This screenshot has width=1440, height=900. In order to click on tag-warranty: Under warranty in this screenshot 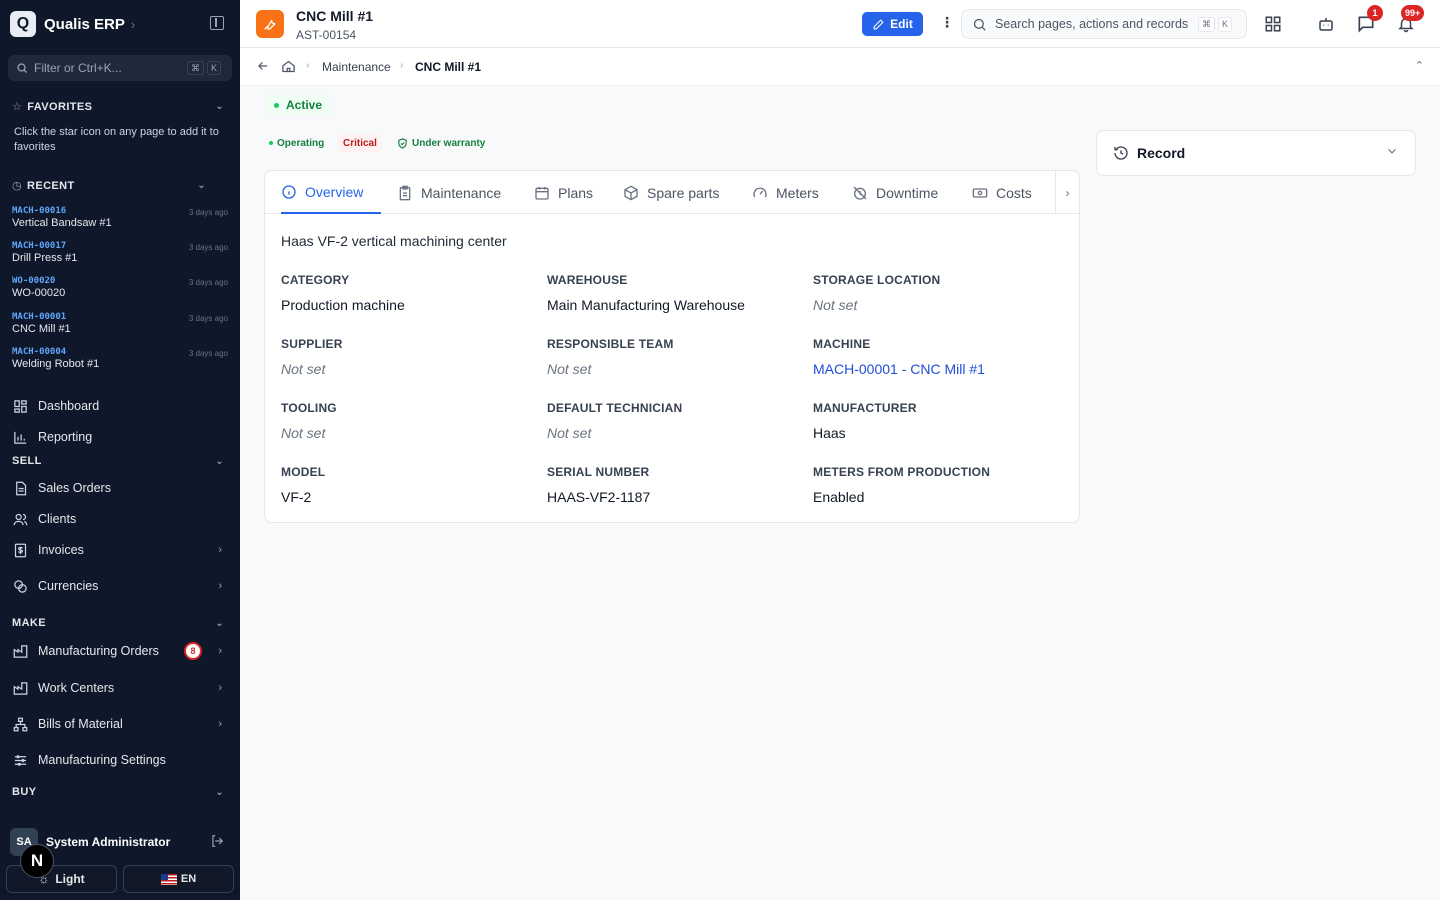, I will do `click(441, 143)`.